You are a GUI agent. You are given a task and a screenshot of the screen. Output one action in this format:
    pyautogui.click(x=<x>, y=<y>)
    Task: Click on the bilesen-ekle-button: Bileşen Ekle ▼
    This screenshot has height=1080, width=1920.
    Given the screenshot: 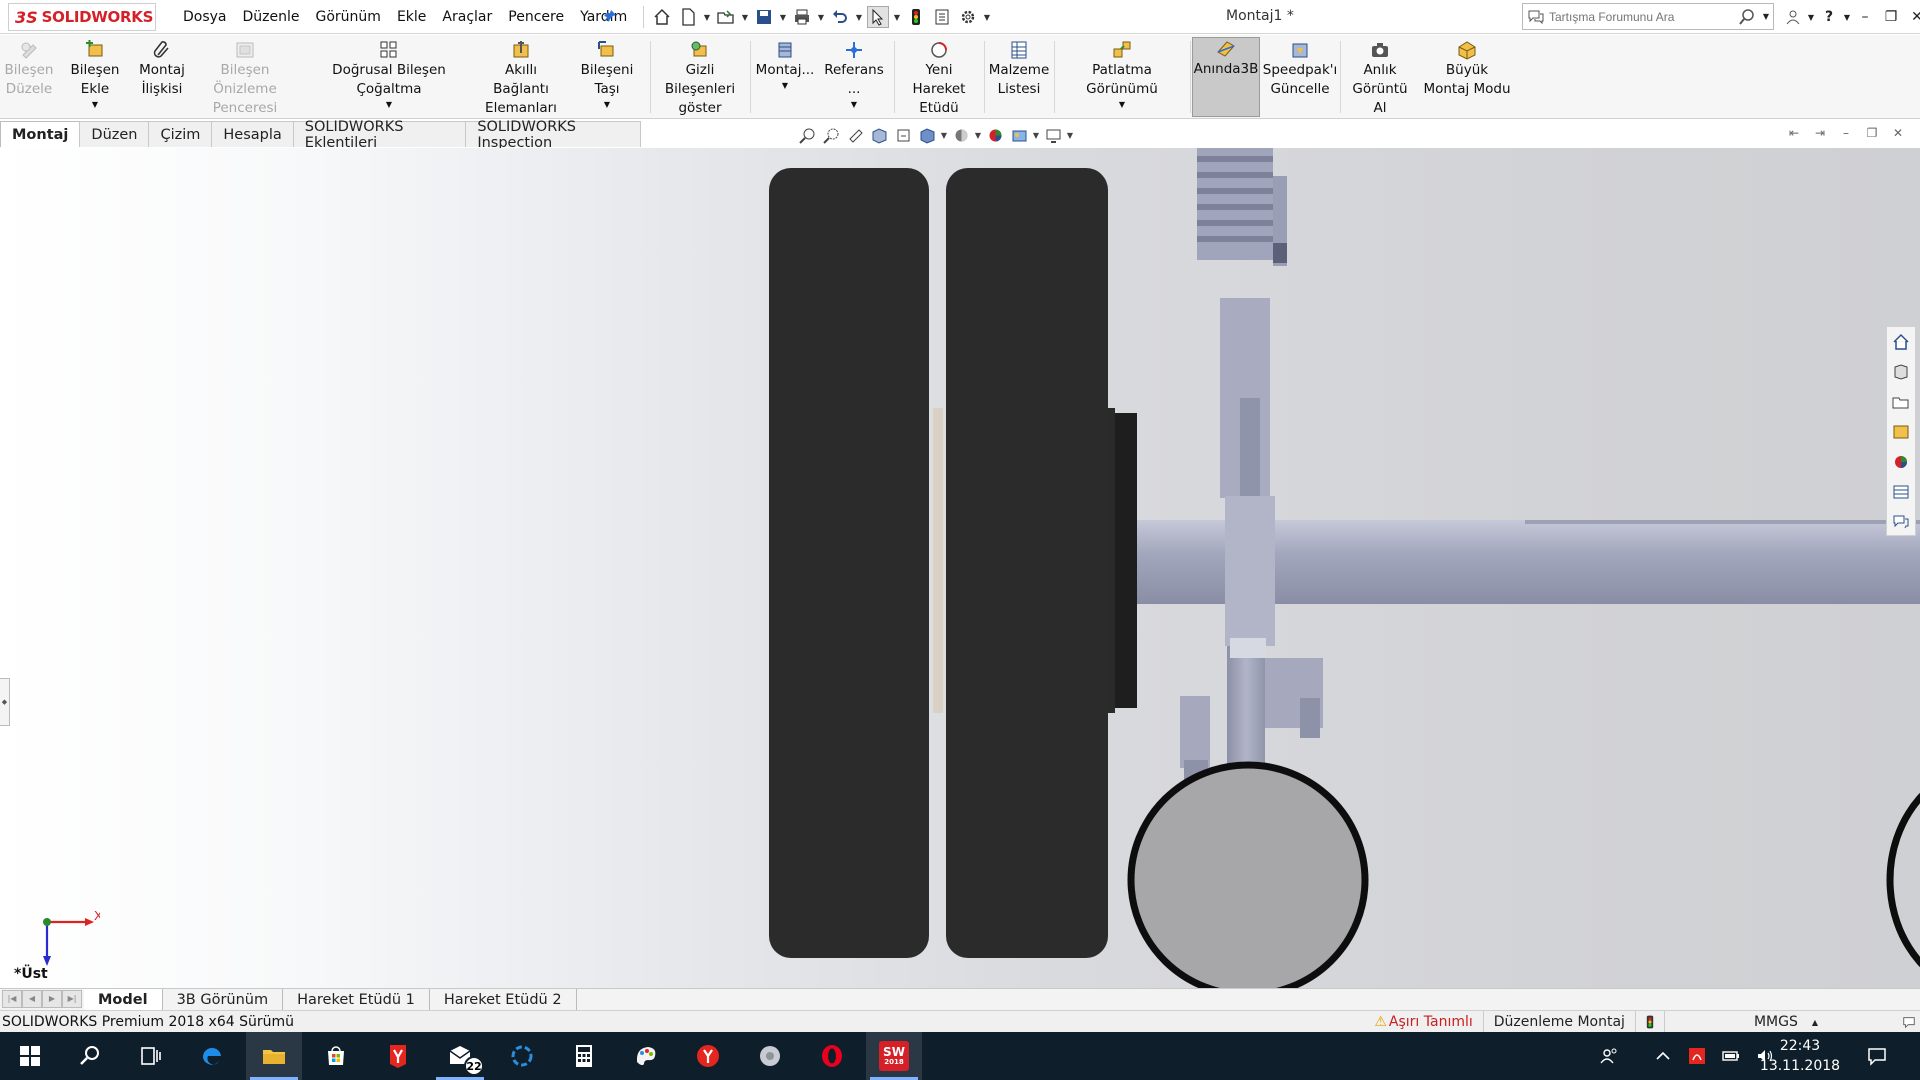 What is the action you would take?
    pyautogui.click(x=95, y=74)
    